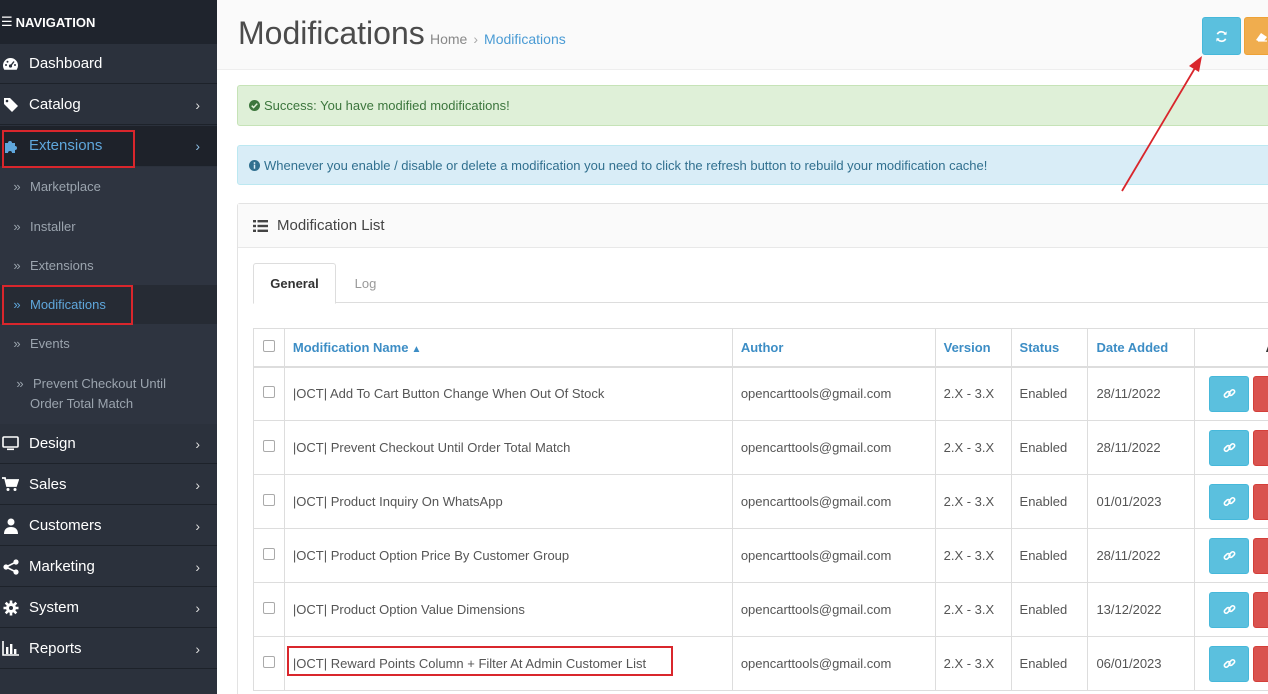  What do you see at coordinates (108, 22) in the screenshot?
I see `navigation-header: ☰ NAVIGATION` at bounding box center [108, 22].